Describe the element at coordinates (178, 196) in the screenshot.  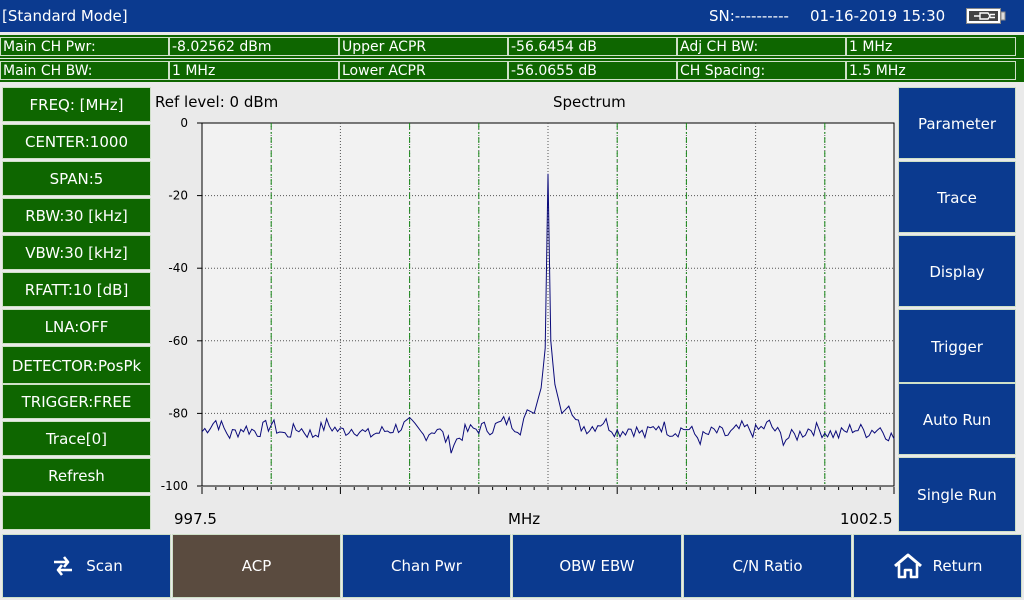
I see `y-tick-label: -20` at that location.